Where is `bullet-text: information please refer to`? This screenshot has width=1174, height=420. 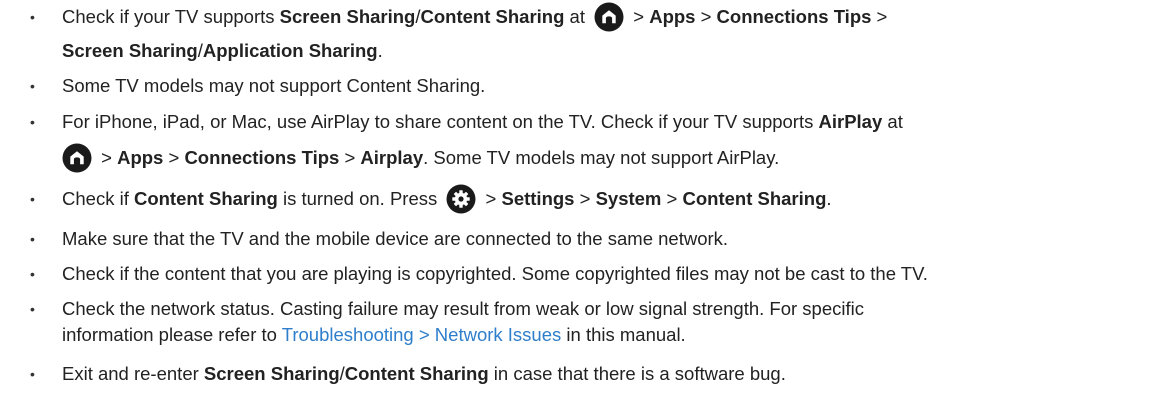 bullet-text: information please refer to is located at coordinates (172, 334).